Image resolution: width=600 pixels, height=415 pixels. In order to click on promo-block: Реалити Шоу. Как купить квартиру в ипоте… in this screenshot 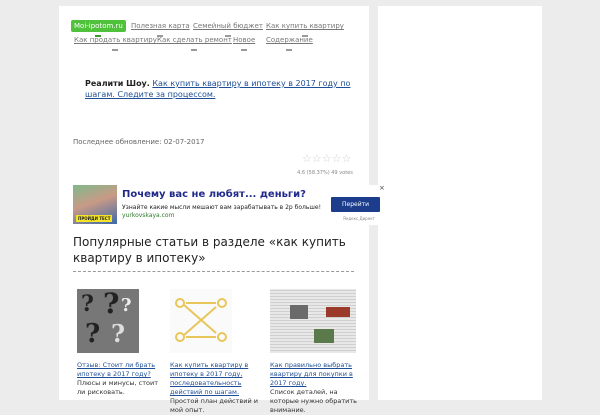, I will do `click(222, 89)`.